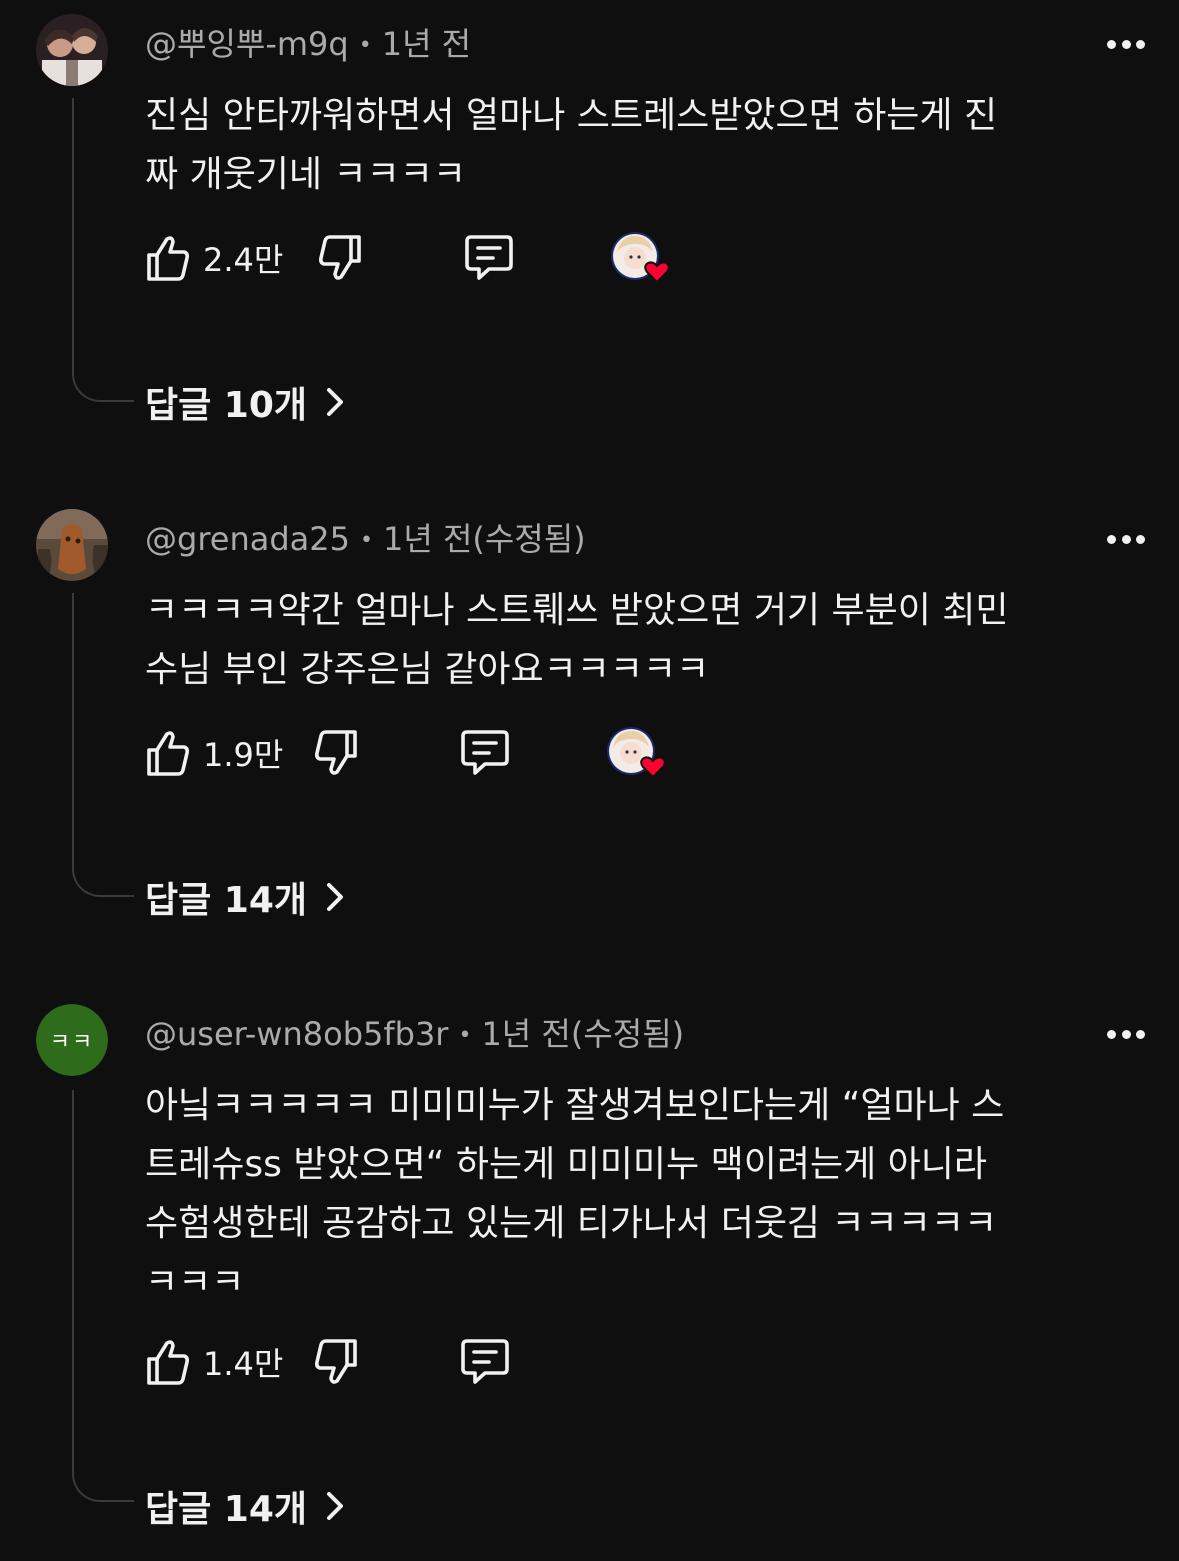  What do you see at coordinates (243, 260) in the screenshot?
I see `like-count: 2.4만` at bounding box center [243, 260].